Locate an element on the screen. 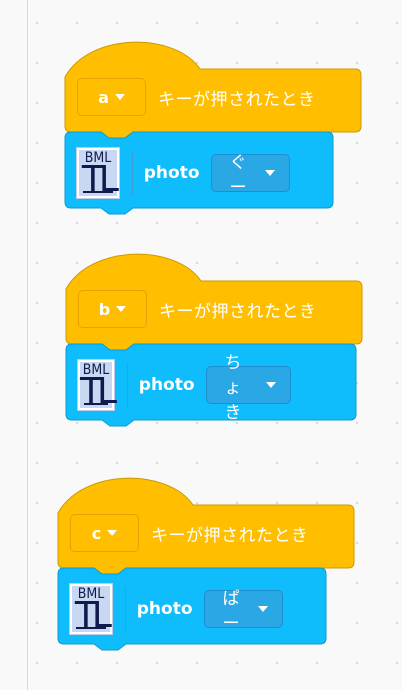 The height and width of the screenshot is (690, 402). key-dropdown: a is located at coordinates (111, 97).